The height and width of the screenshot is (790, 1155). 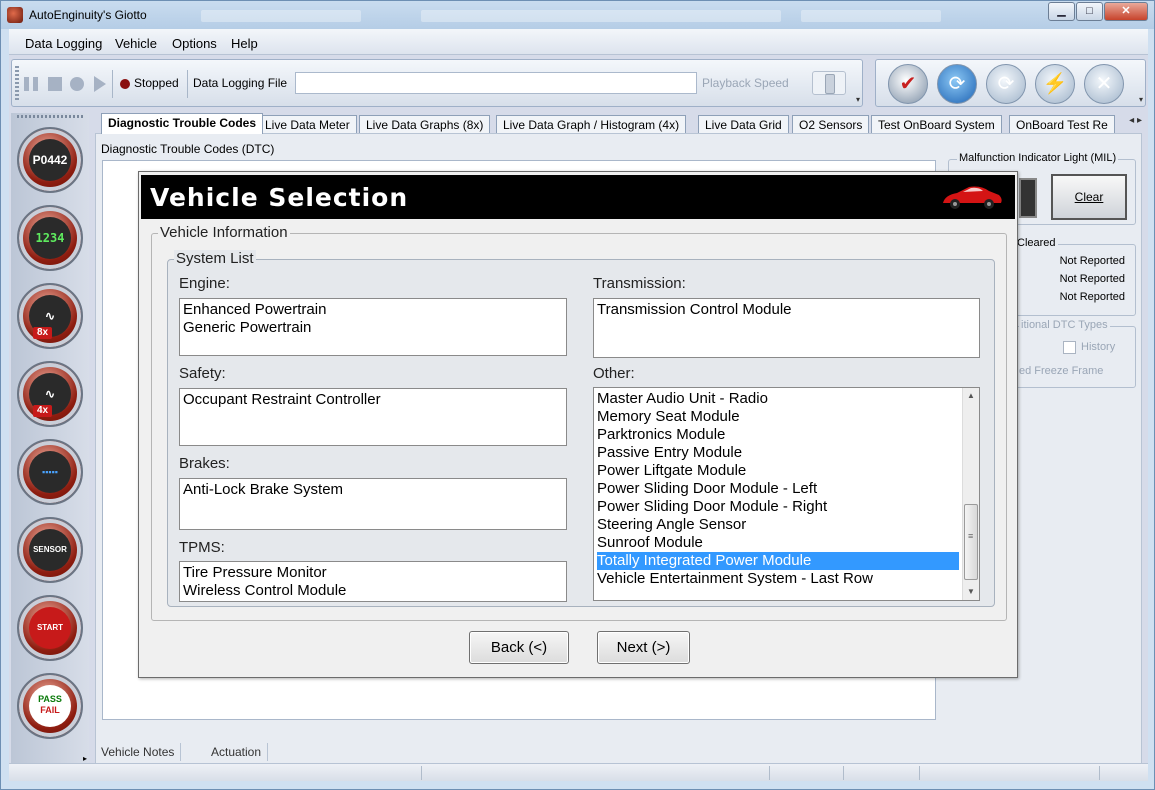 I want to click on graph-4x-icon: ∿ 4x, so click(x=50, y=394).